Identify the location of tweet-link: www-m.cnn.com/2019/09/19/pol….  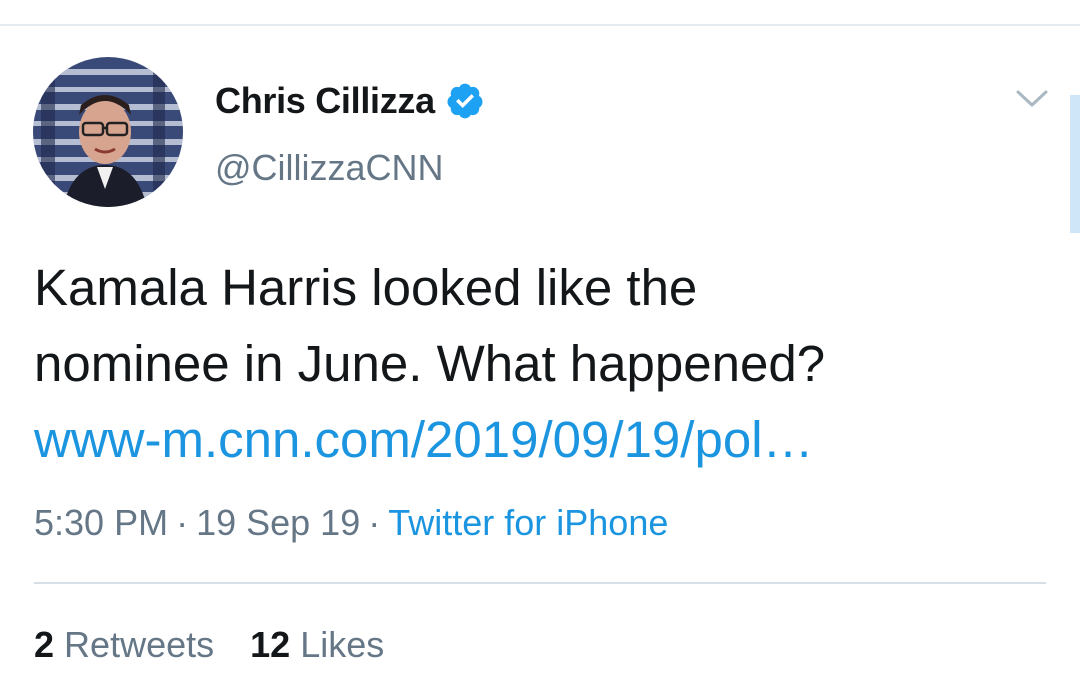
(544, 440).